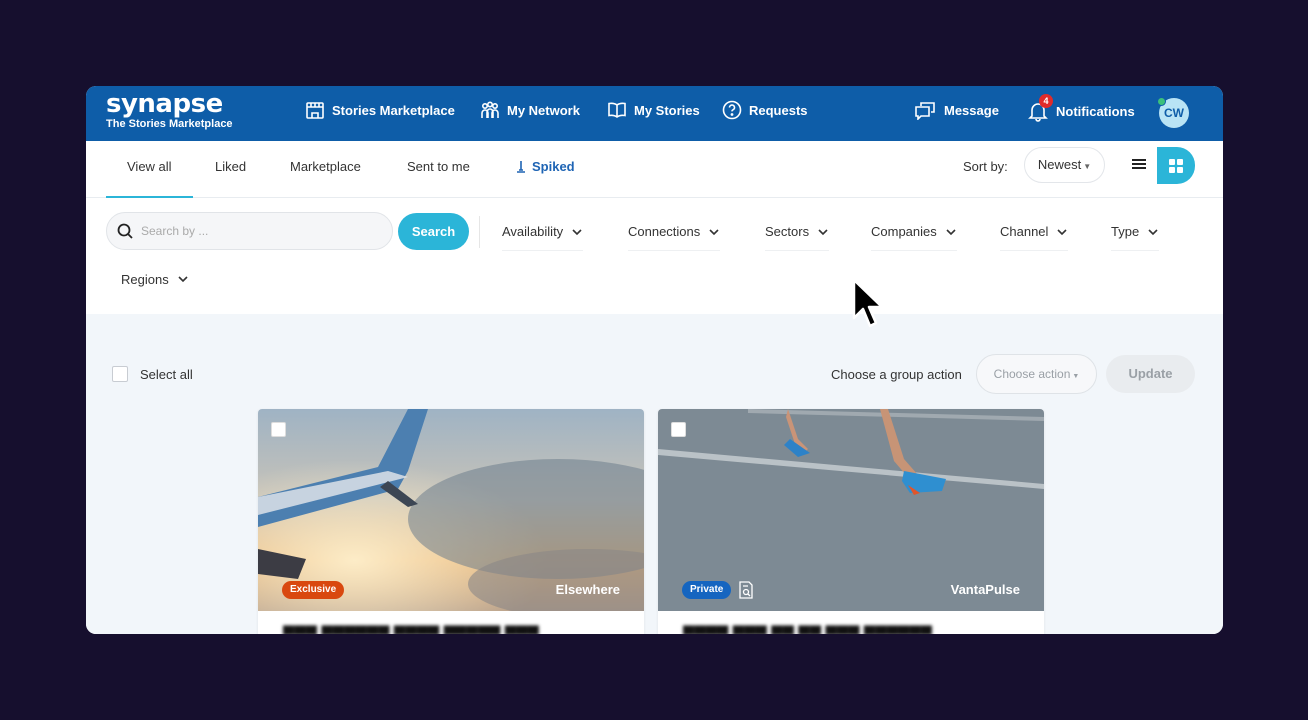 This screenshot has width=1308, height=720. I want to click on nav-label: My Network, so click(543, 110).